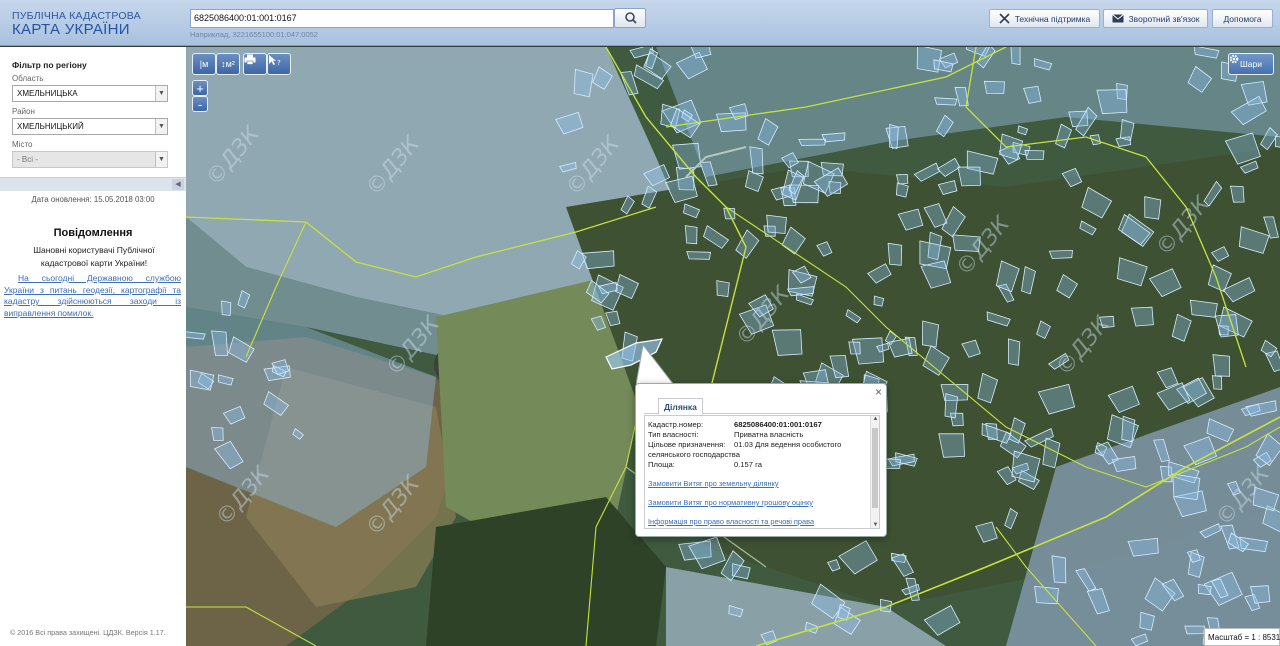 Image resolution: width=1280 pixels, height=646 pixels. I want to click on city-label: Місто, so click(22, 144).